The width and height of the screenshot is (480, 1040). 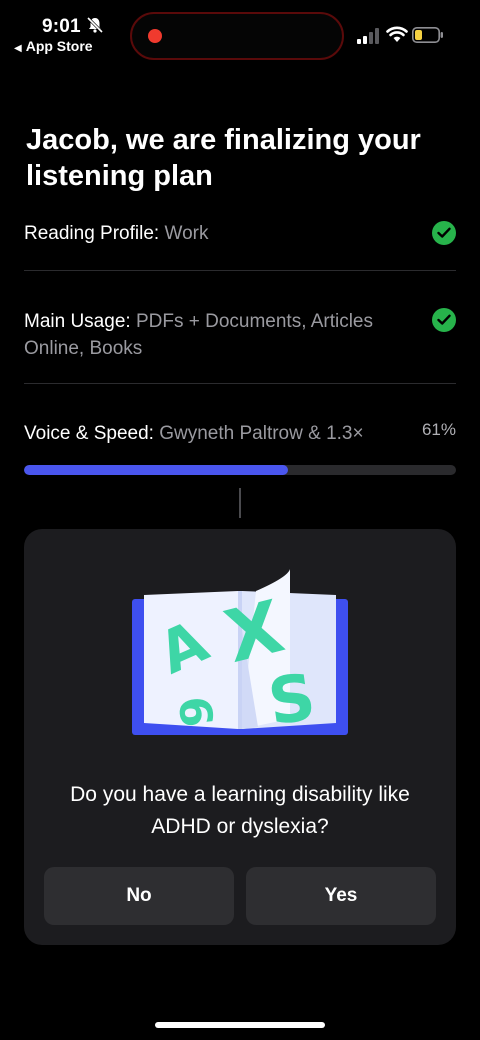 What do you see at coordinates (397, 34) in the screenshot?
I see `wifi-icon` at bounding box center [397, 34].